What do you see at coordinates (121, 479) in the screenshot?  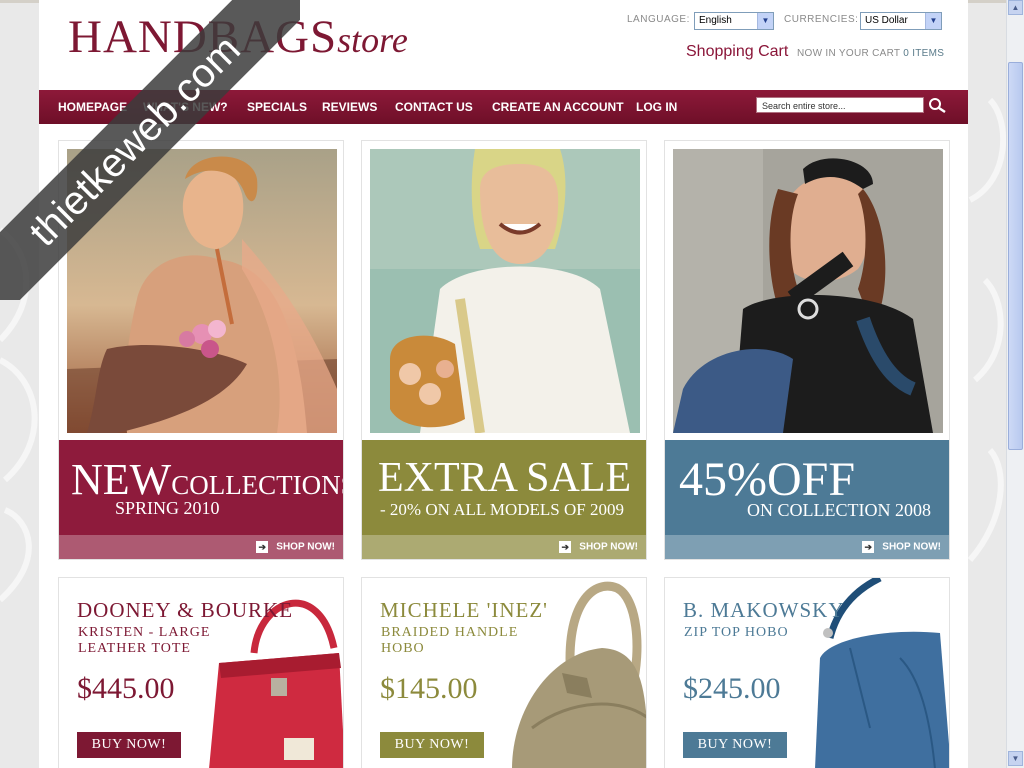 I see `promo-1-big-text: NEW` at bounding box center [121, 479].